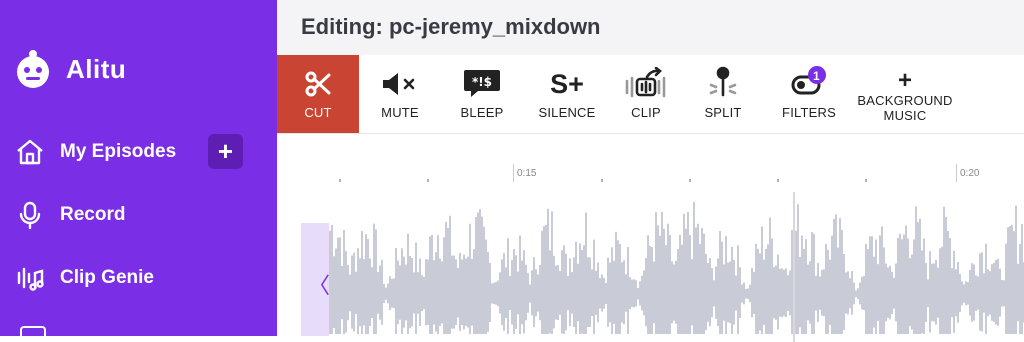 The image size is (1024, 342). Describe the element at coordinates (400, 94) in the screenshot. I see `mute-tool-button: MUTE` at that location.